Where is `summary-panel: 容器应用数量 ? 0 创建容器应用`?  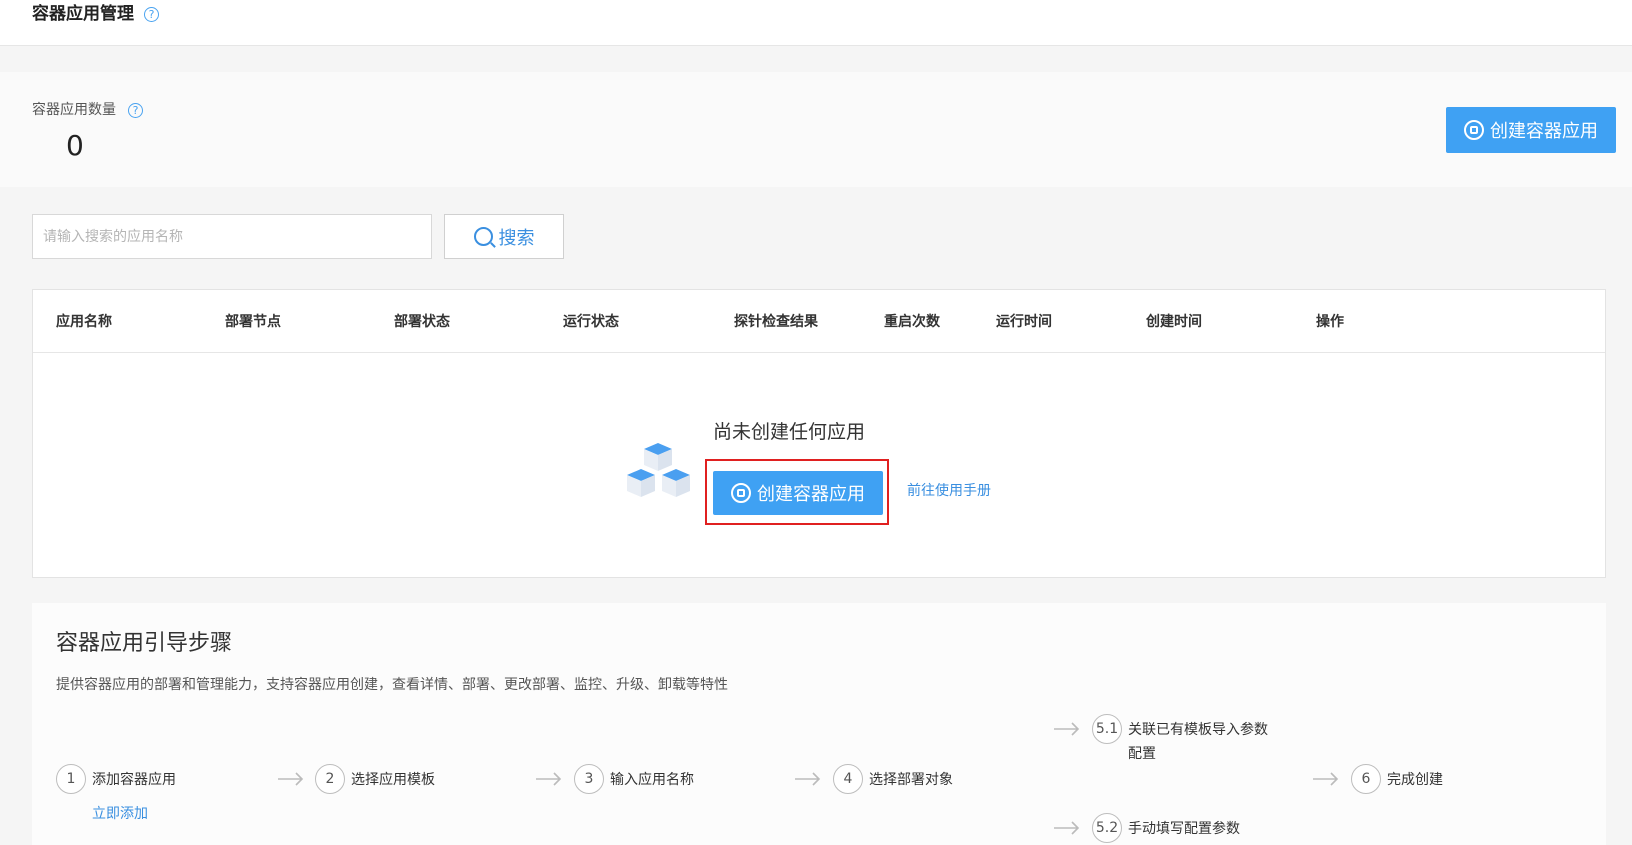
summary-panel: 容器应用数量 ? 0 创建容器应用 is located at coordinates (816, 129).